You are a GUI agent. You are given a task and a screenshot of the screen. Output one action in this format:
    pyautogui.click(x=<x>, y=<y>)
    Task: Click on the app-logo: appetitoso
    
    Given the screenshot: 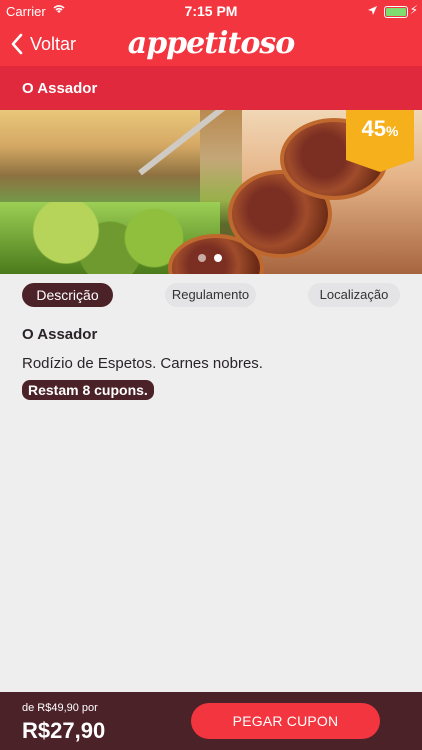 What is the action you would take?
    pyautogui.click(x=211, y=43)
    